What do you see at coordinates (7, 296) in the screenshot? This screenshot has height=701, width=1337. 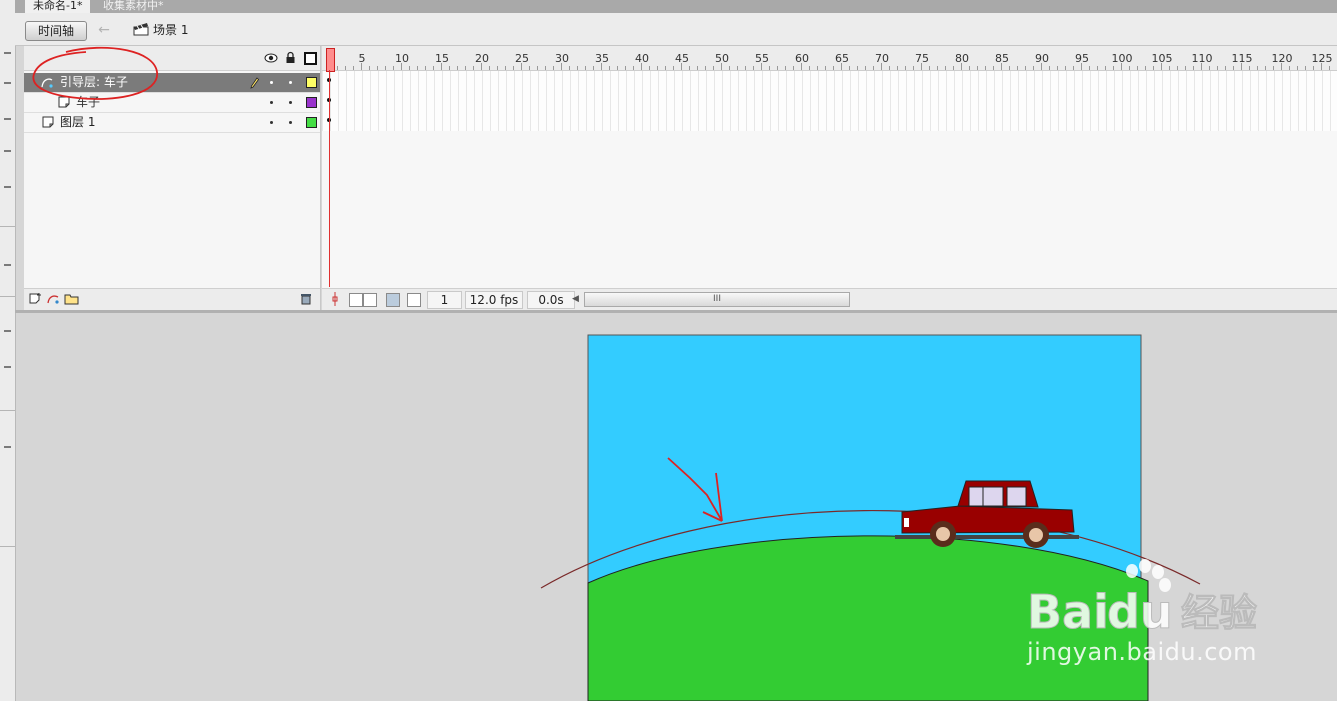 I see `tool-separator` at bounding box center [7, 296].